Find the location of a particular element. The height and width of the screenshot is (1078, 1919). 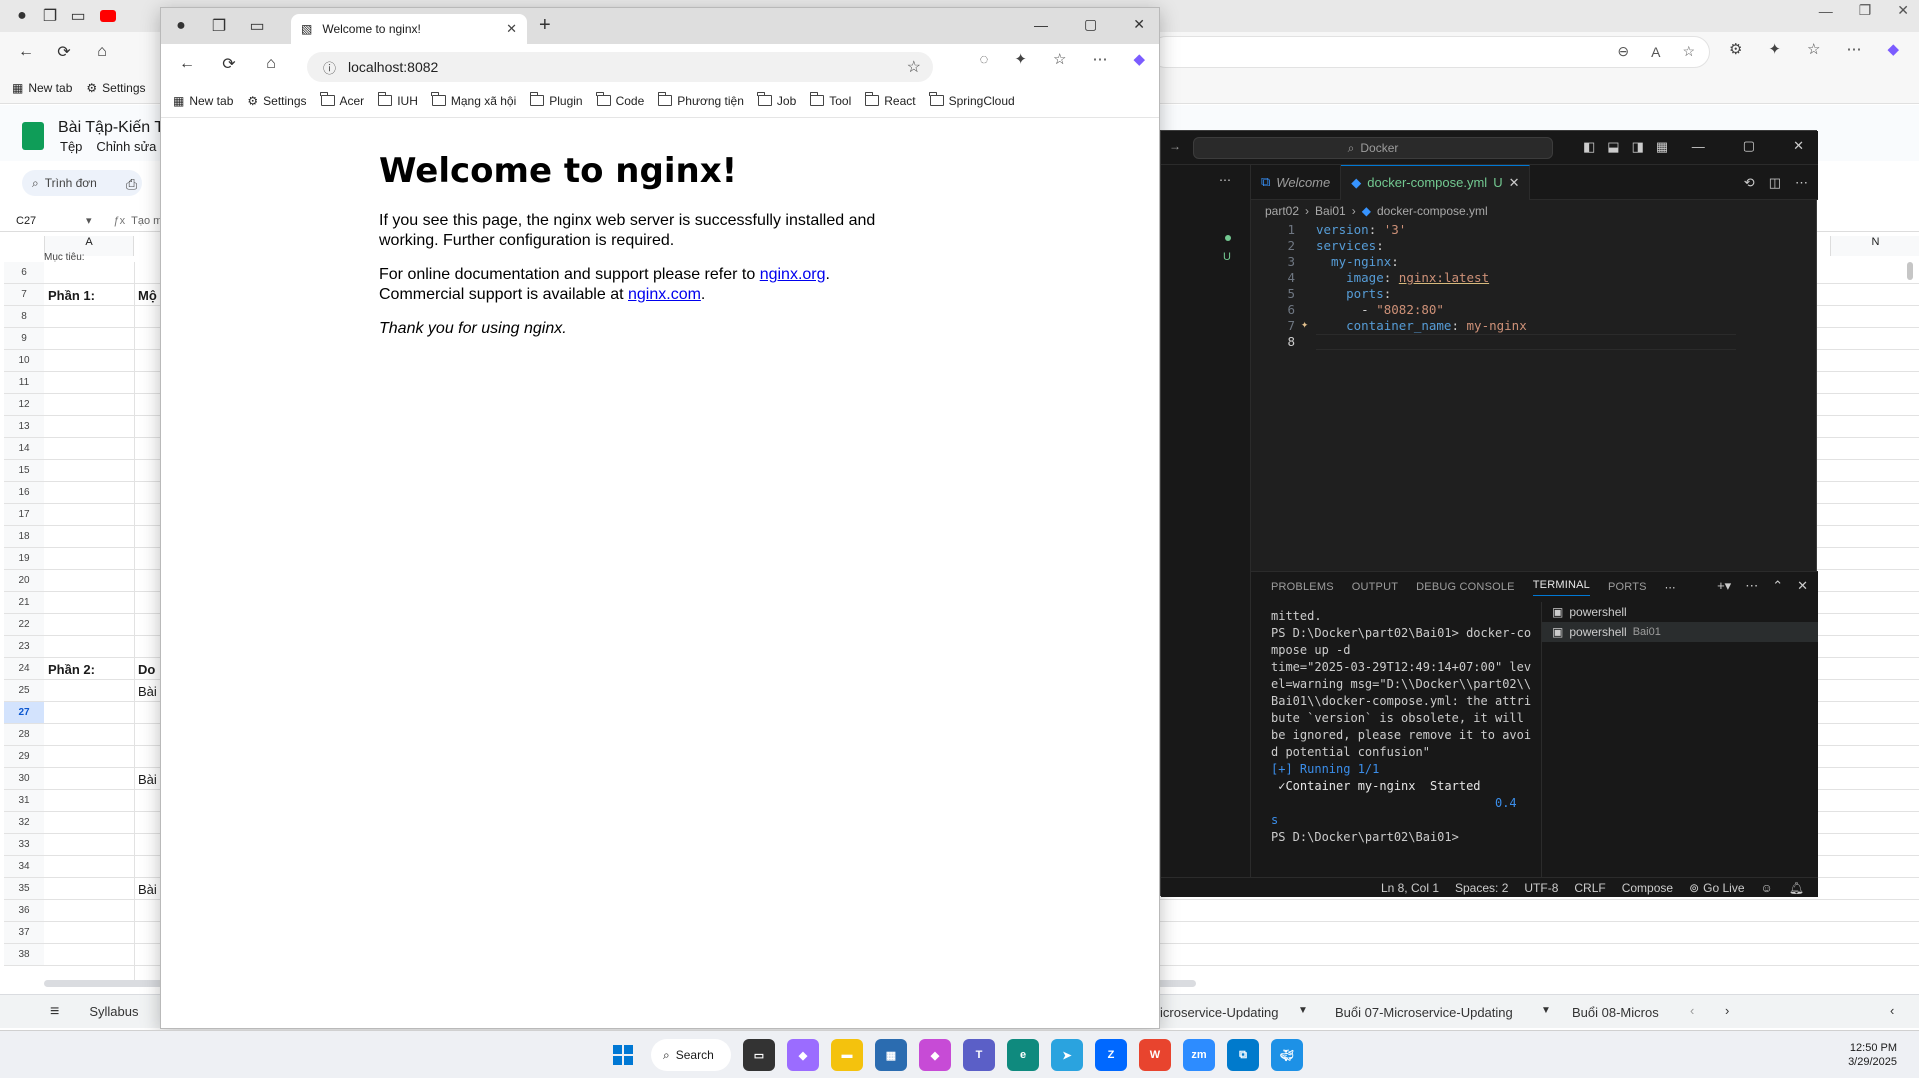

task-view-icon: ▭ is located at coordinates (759, 1055).